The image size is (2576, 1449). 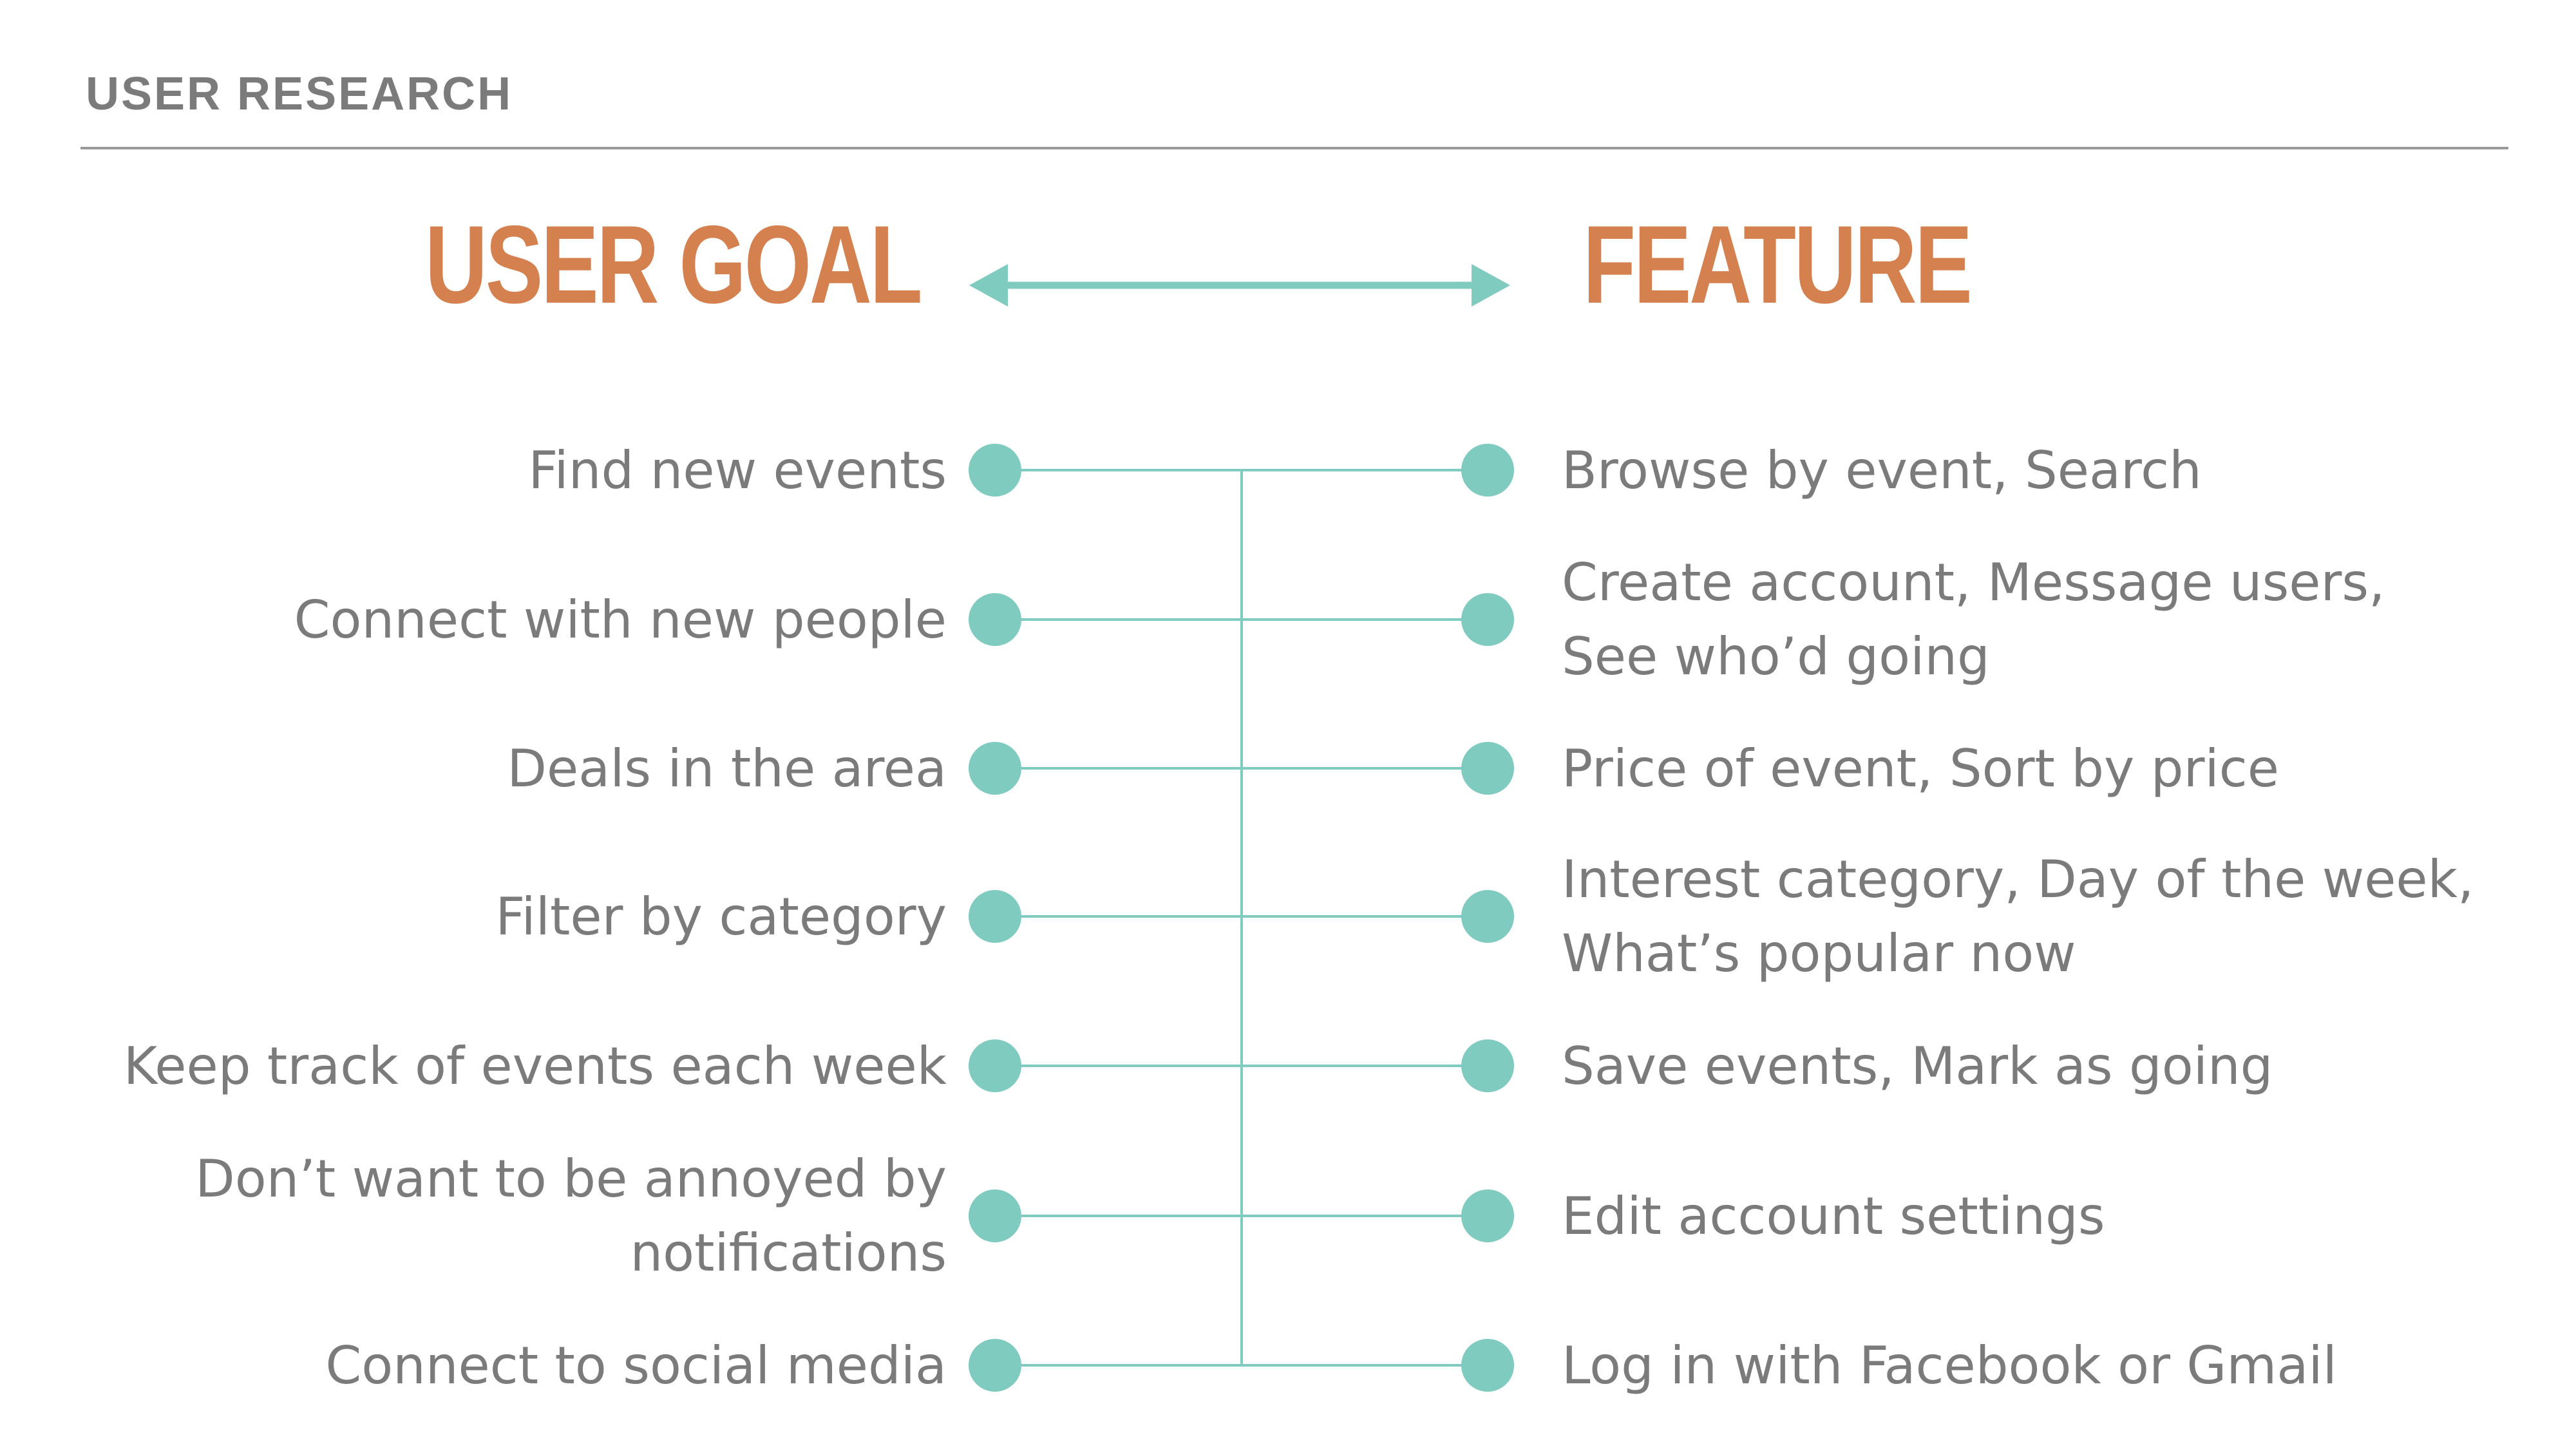 What do you see at coordinates (1819, 953) in the screenshot?
I see `feature-text: What’s popular now` at bounding box center [1819, 953].